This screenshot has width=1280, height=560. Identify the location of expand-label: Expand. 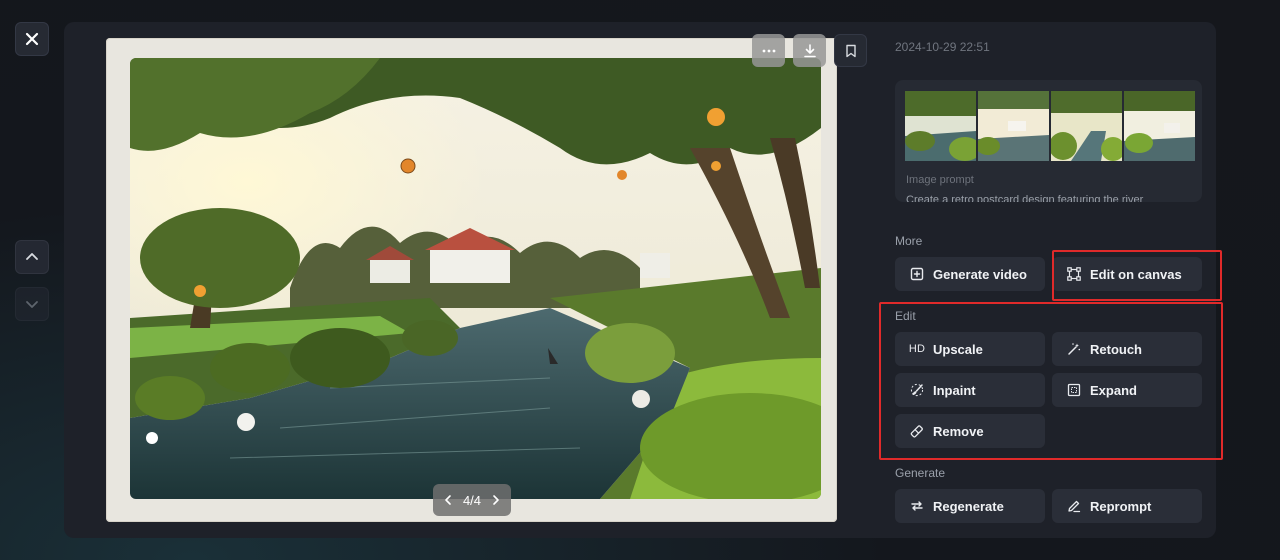
(1113, 390).